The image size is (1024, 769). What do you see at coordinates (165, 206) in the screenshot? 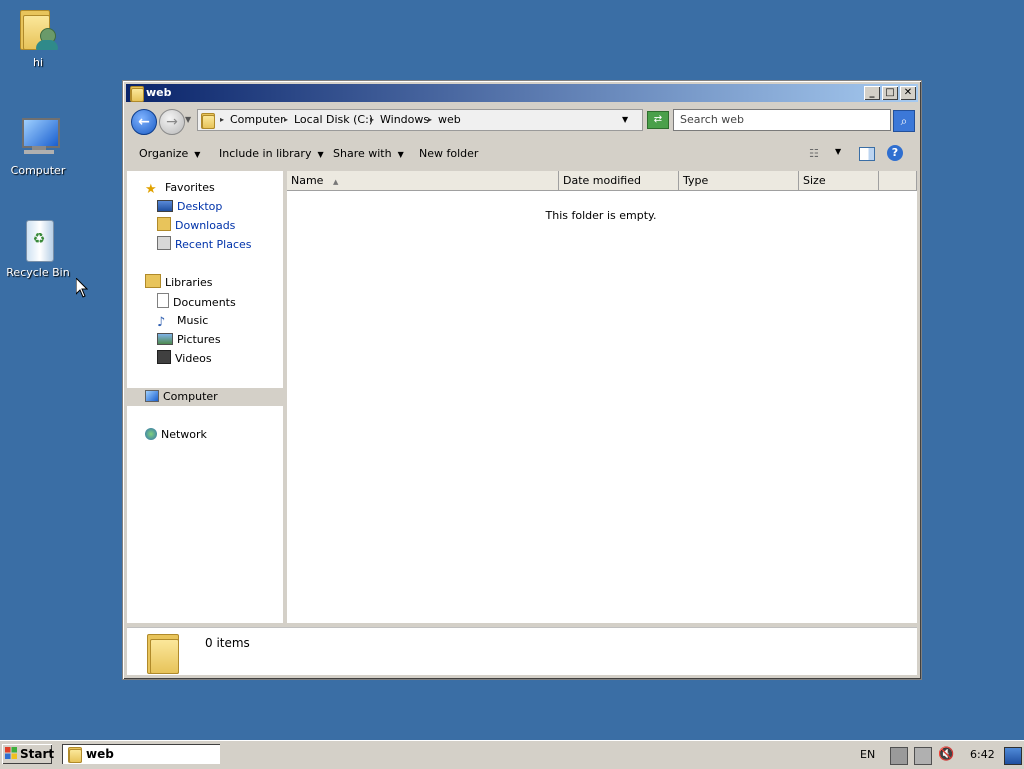
I see `desktop-icon` at bounding box center [165, 206].